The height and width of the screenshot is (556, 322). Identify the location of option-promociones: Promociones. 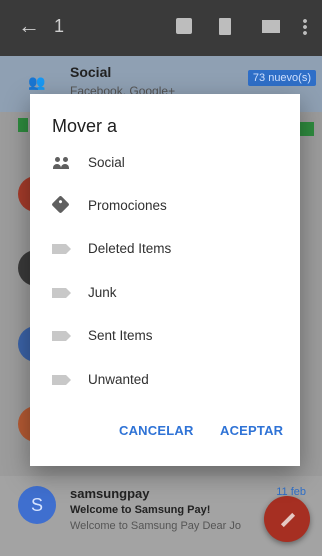
(165, 207).